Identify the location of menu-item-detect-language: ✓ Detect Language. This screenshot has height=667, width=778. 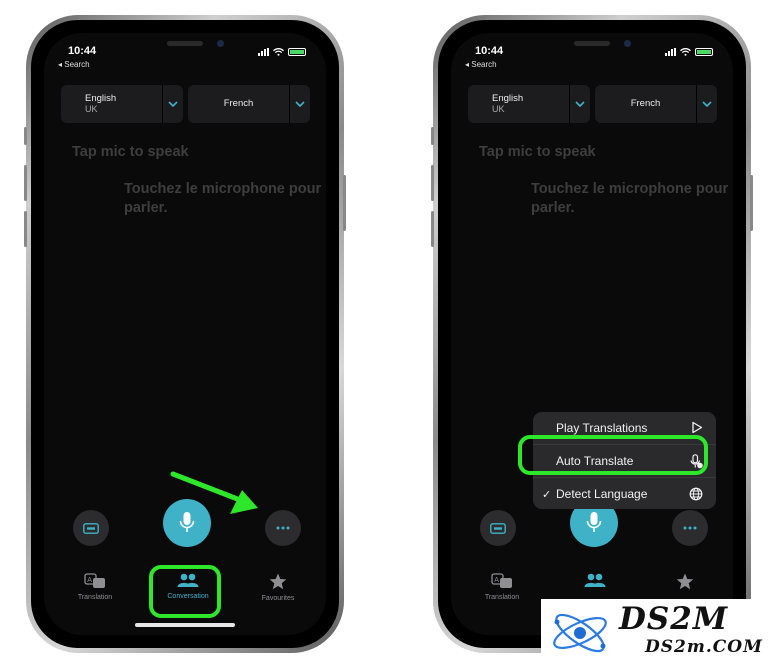
(624, 493).